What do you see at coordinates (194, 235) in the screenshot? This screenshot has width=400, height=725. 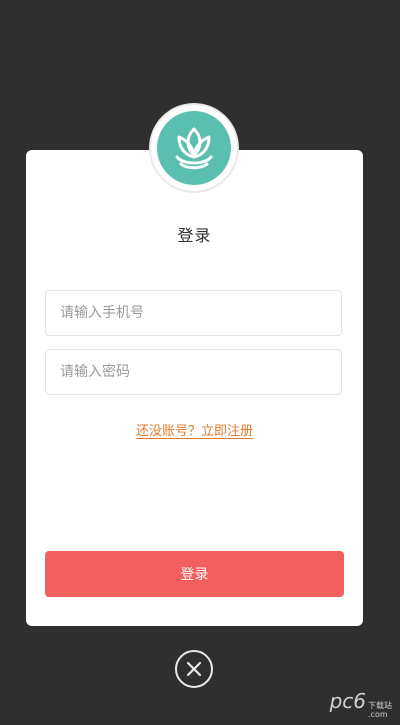 I see `login-title: 登录` at bounding box center [194, 235].